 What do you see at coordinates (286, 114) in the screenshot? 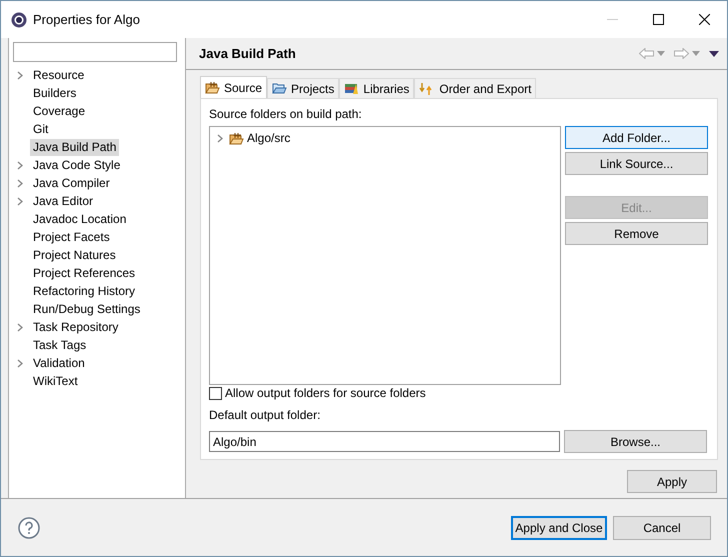
I see `section-label: Source folders on build path:` at bounding box center [286, 114].